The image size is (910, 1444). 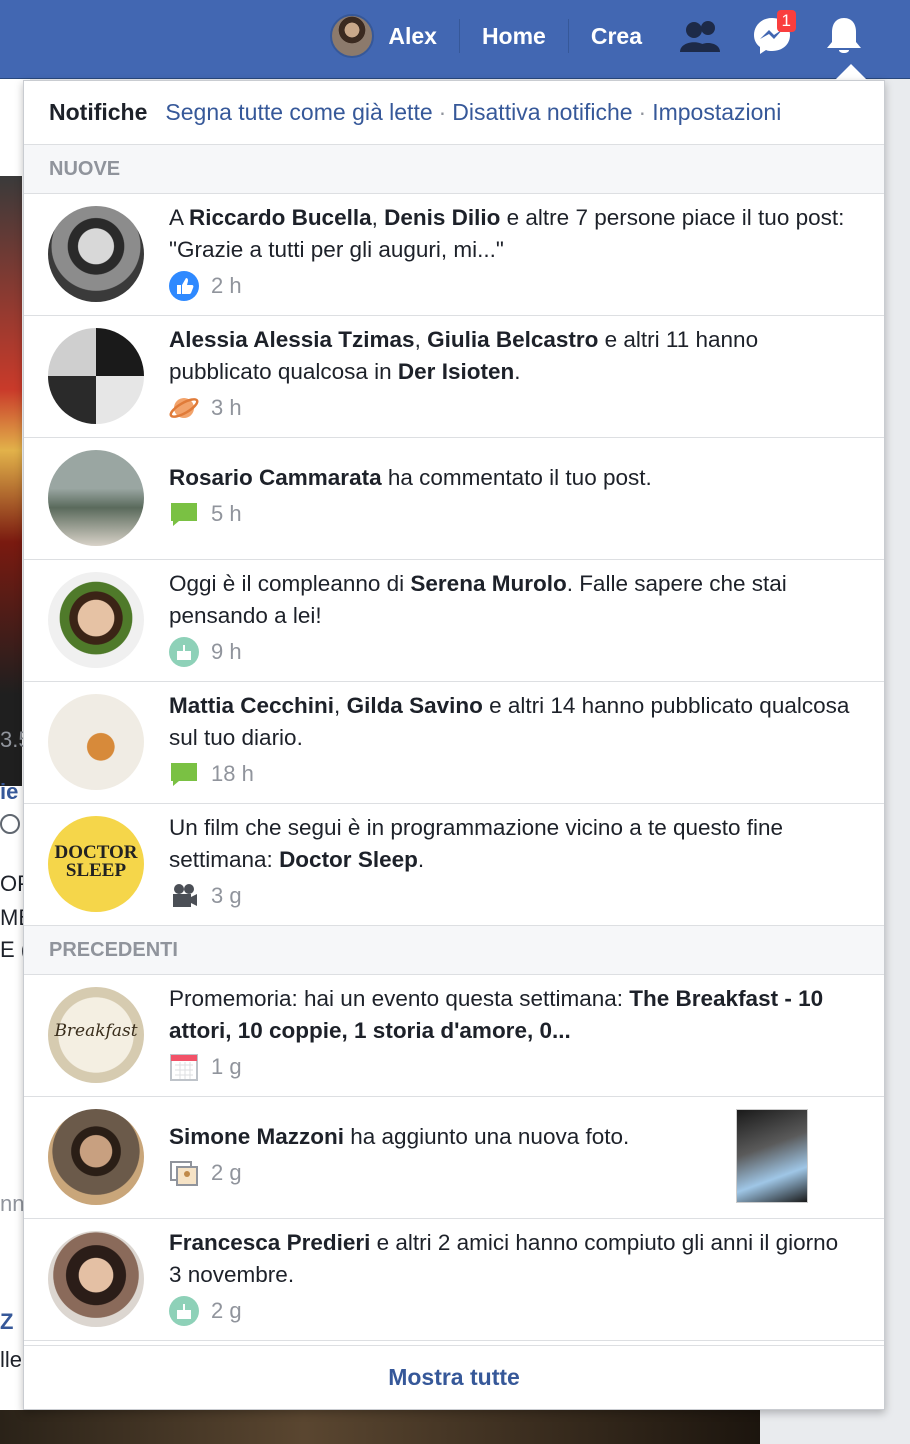 I want to click on avatar: DOCTOR SLEEP, so click(x=96, y=864).